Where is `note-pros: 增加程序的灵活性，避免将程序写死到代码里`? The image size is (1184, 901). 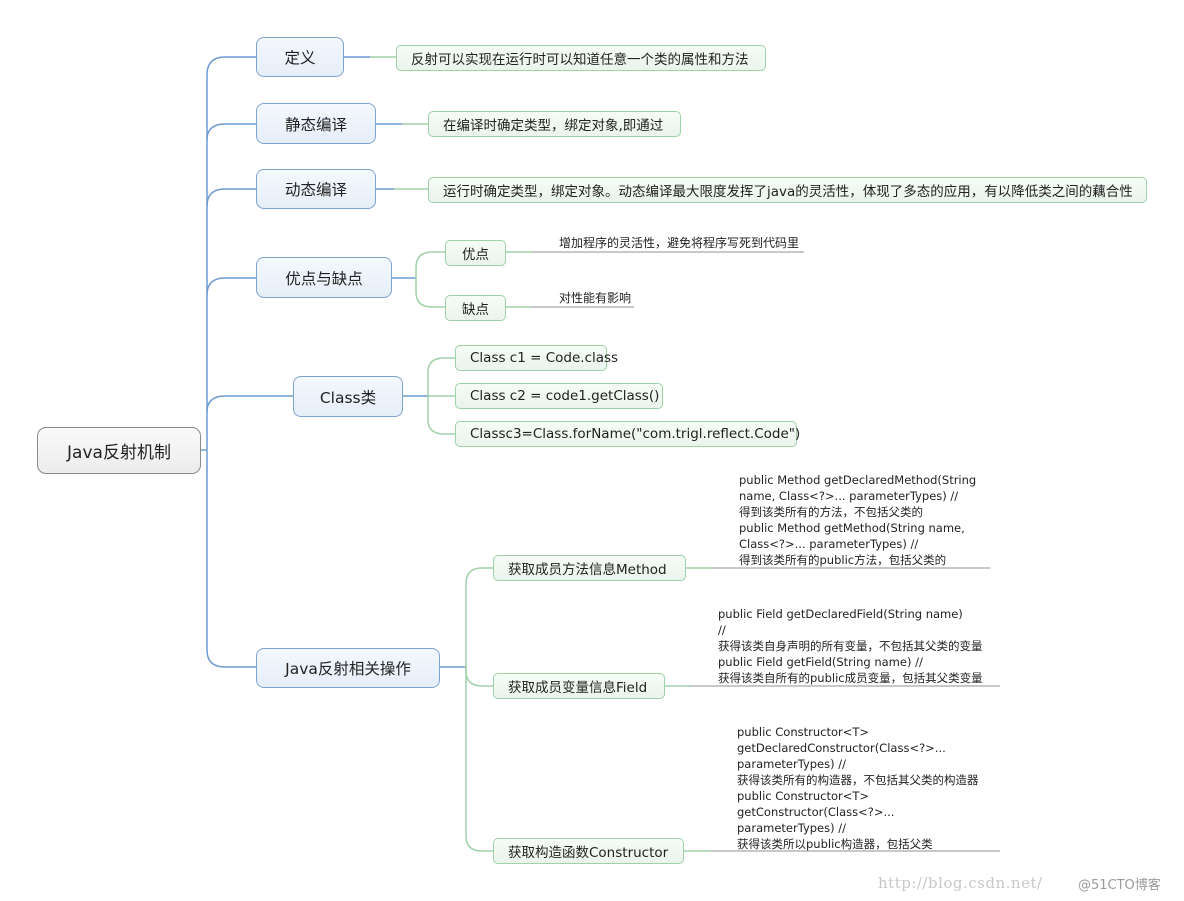 note-pros: 增加程序的灵活性，避免将程序写死到代码里 is located at coordinates (679, 243).